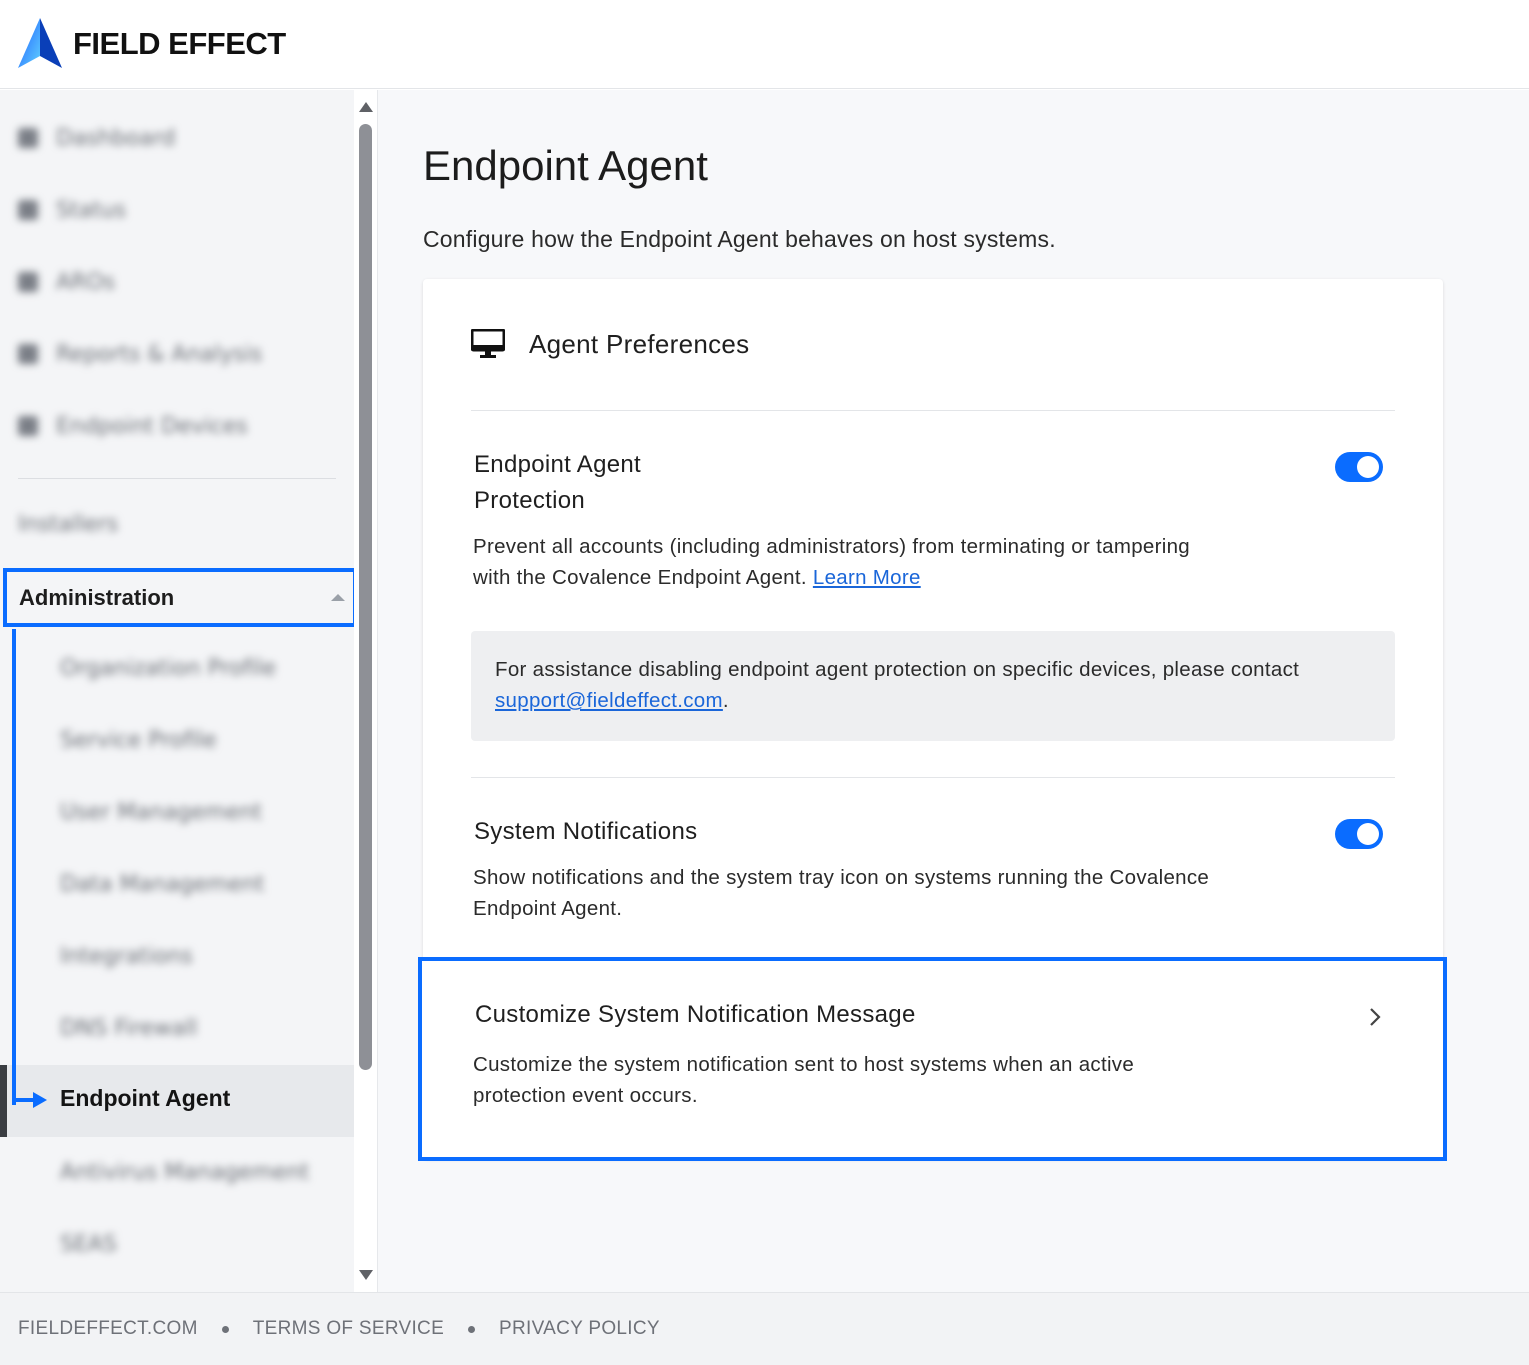 This screenshot has width=1529, height=1365. I want to click on sidebar-item-label: Administration, so click(97, 597).